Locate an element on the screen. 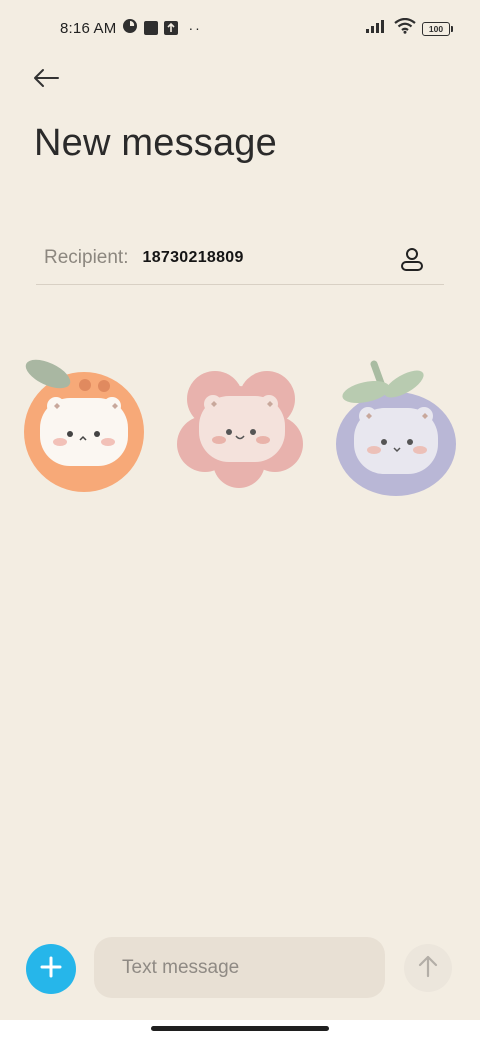 The width and height of the screenshot is (480, 1040). app-notification-icon is located at coordinates (130, 28).